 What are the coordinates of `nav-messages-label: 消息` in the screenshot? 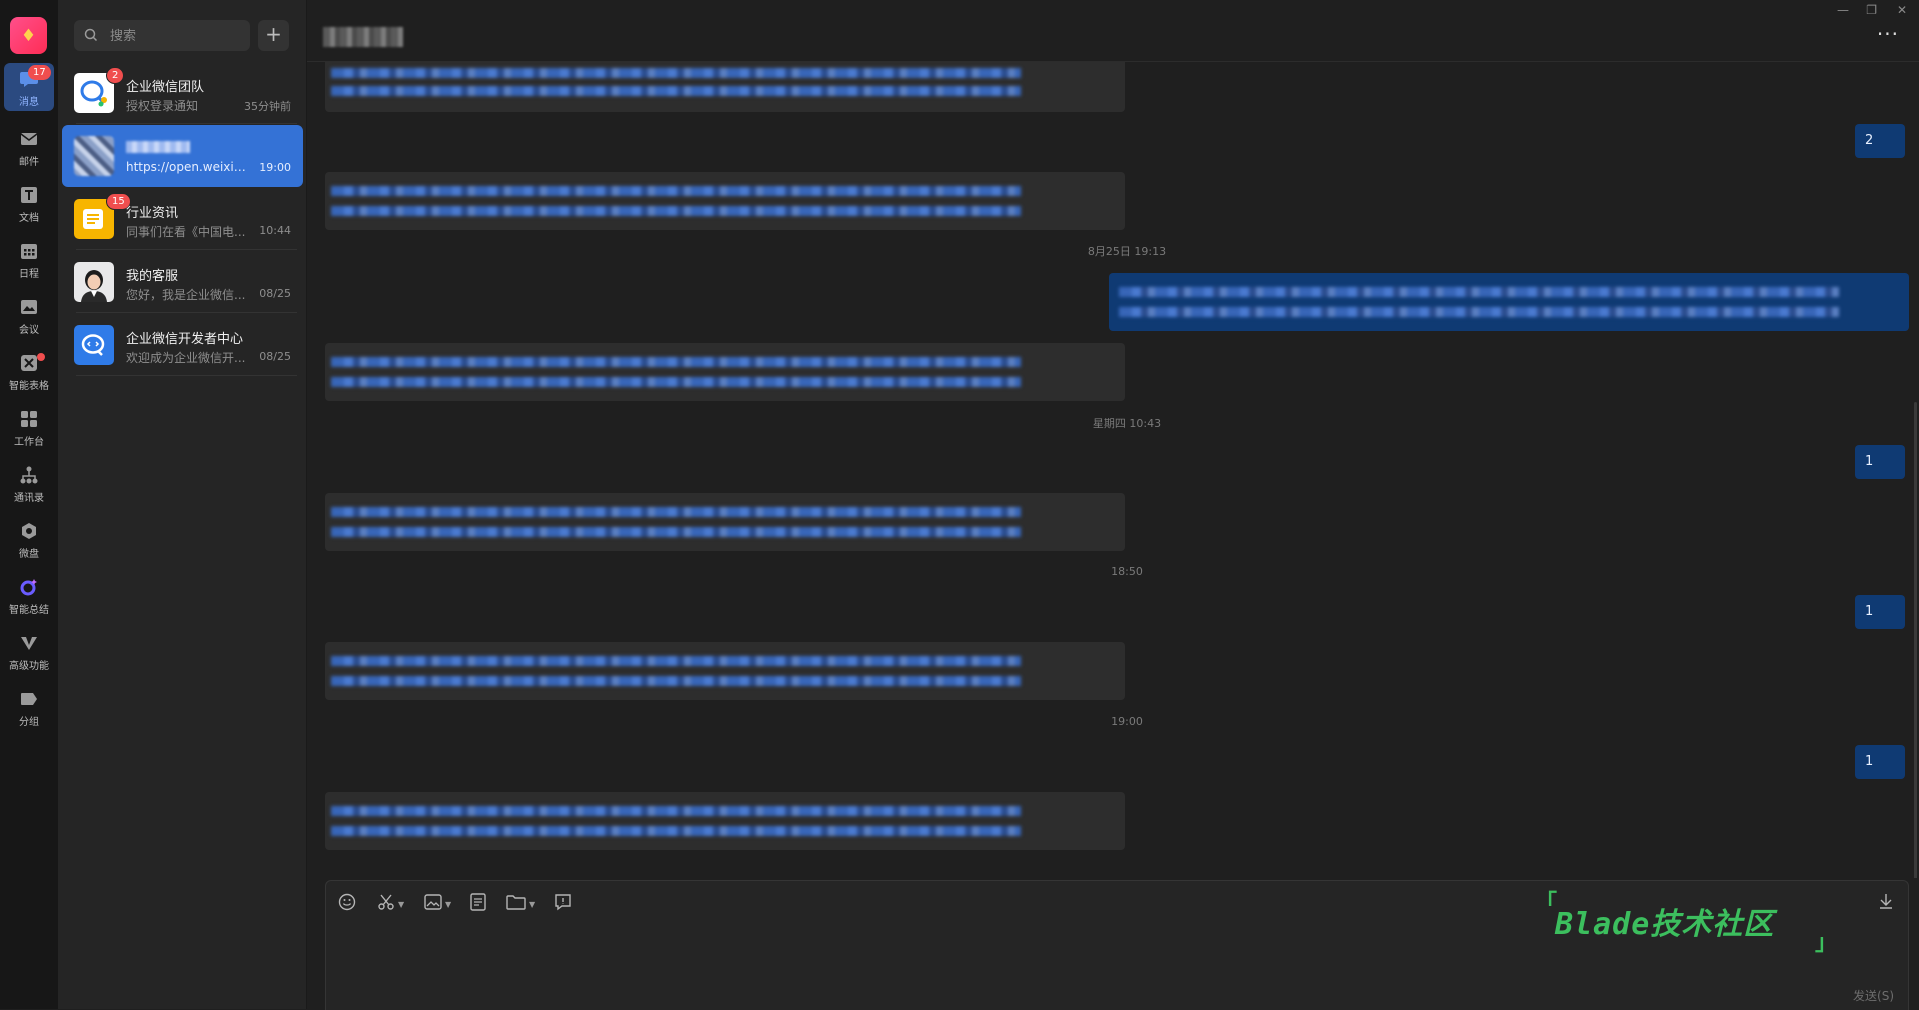 It's located at (29, 102).